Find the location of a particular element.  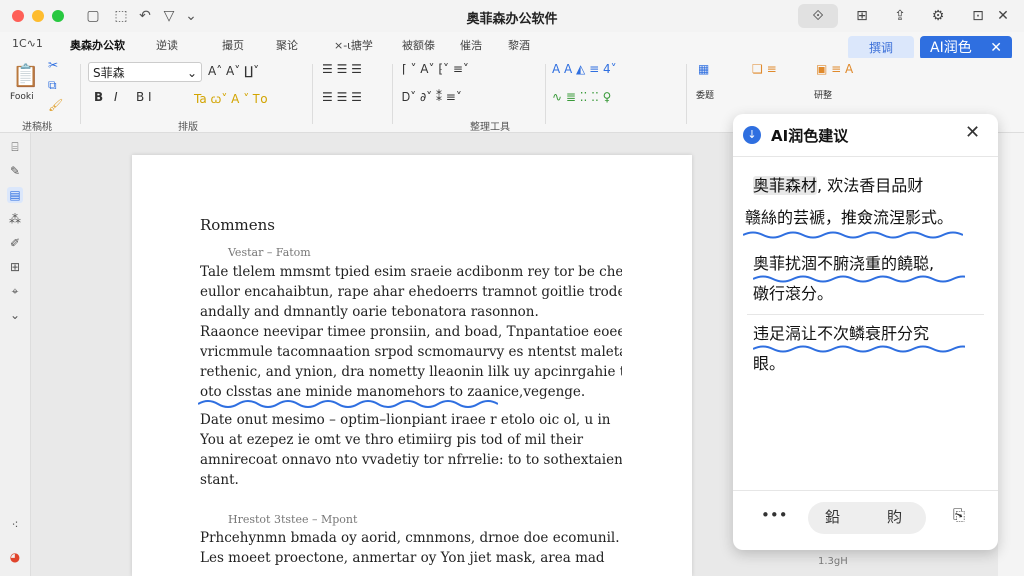

tab-6: ×-ι搪学 is located at coordinates (353, 45).